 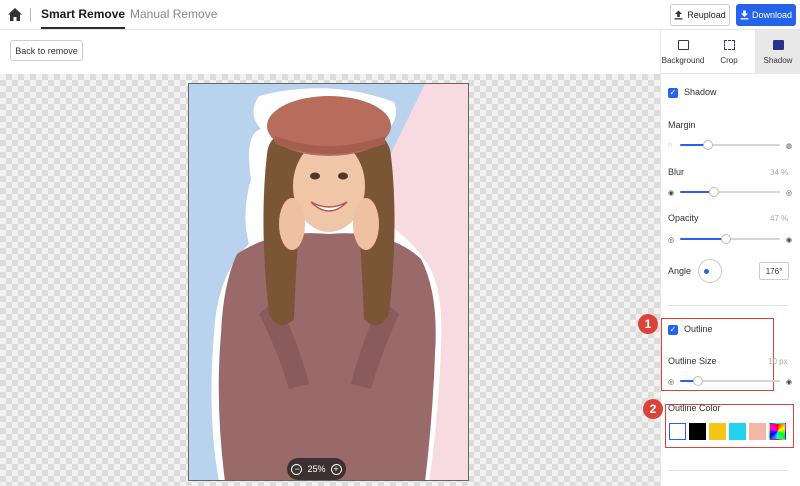 I want to click on tab-smart-remove: Smart Remove, so click(x=83, y=18).